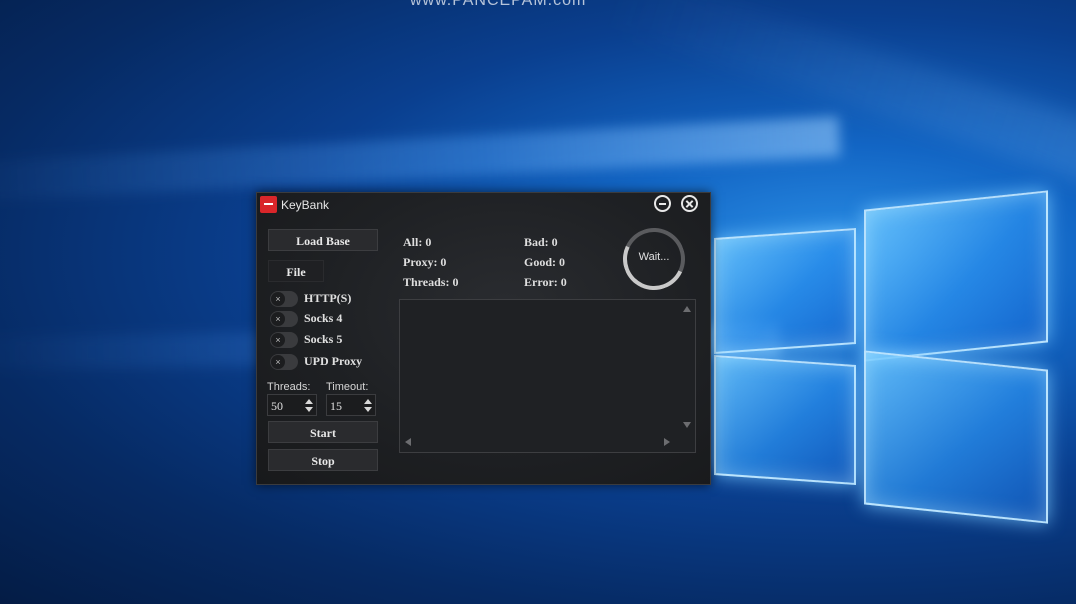  I want to click on stat-all: All: 0, so click(417, 242).